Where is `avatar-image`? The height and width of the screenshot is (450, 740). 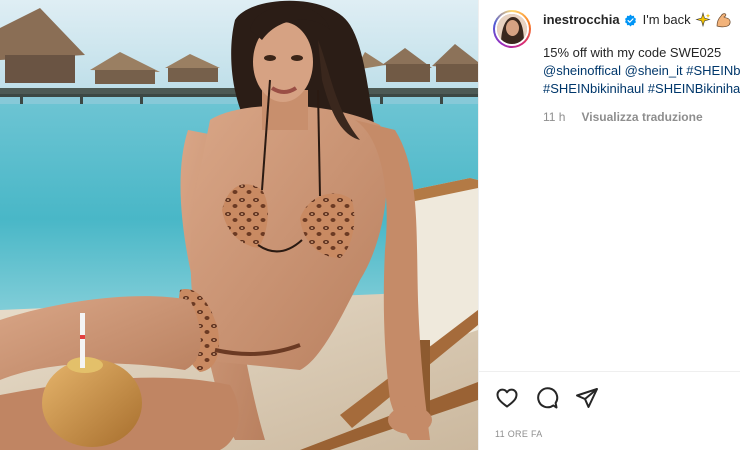 avatar-image is located at coordinates (512, 29).